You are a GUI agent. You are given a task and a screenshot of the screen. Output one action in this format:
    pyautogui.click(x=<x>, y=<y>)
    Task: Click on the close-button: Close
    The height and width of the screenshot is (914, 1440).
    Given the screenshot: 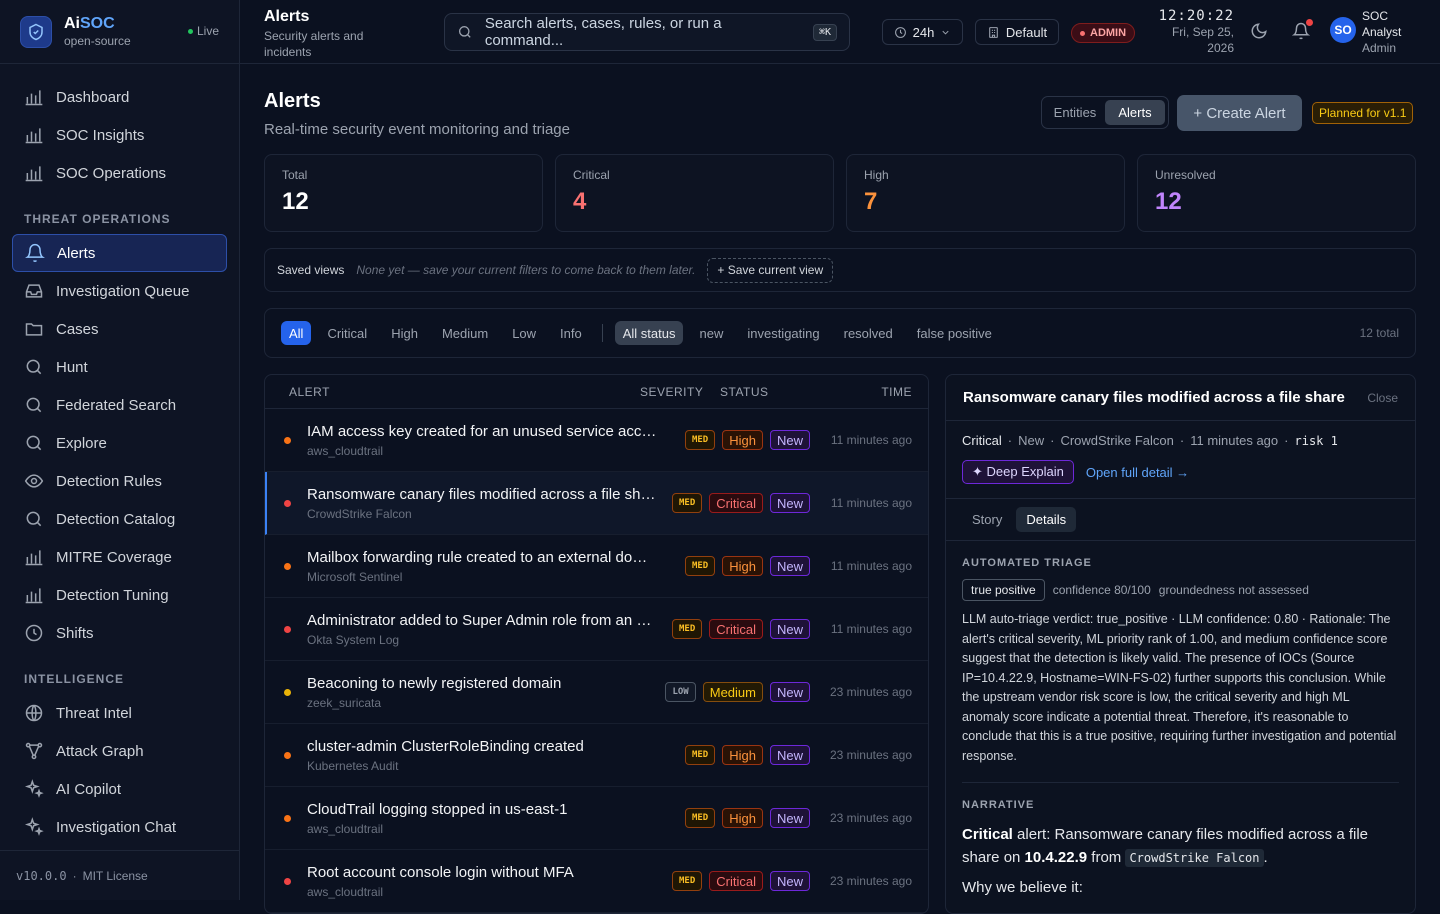 What is the action you would take?
    pyautogui.click(x=1382, y=398)
    